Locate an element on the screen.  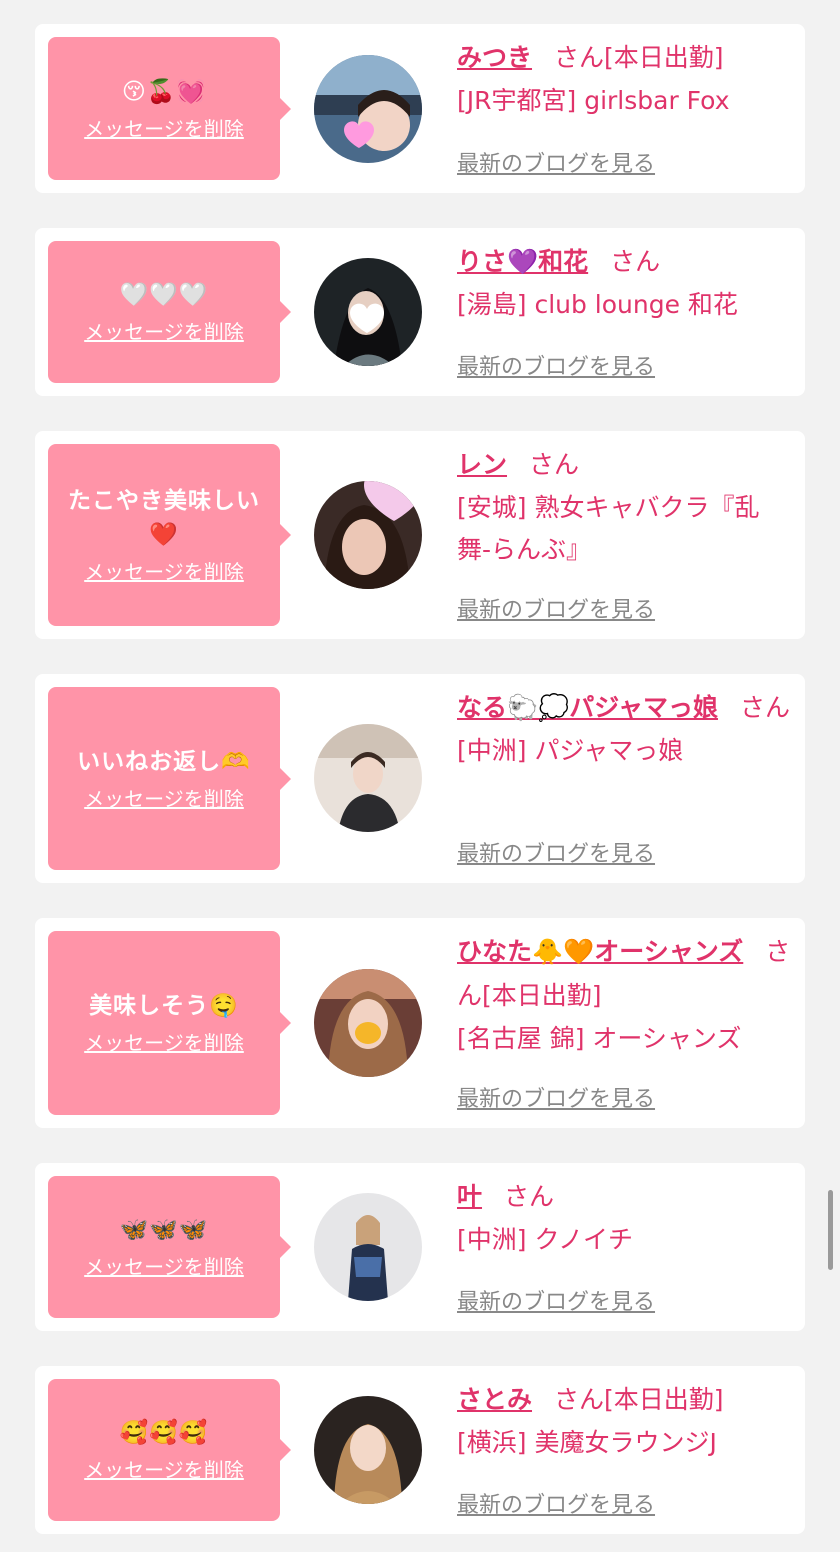
sender-name-link: なる🐑💭パジャマっ娘 is located at coordinates (587, 707).